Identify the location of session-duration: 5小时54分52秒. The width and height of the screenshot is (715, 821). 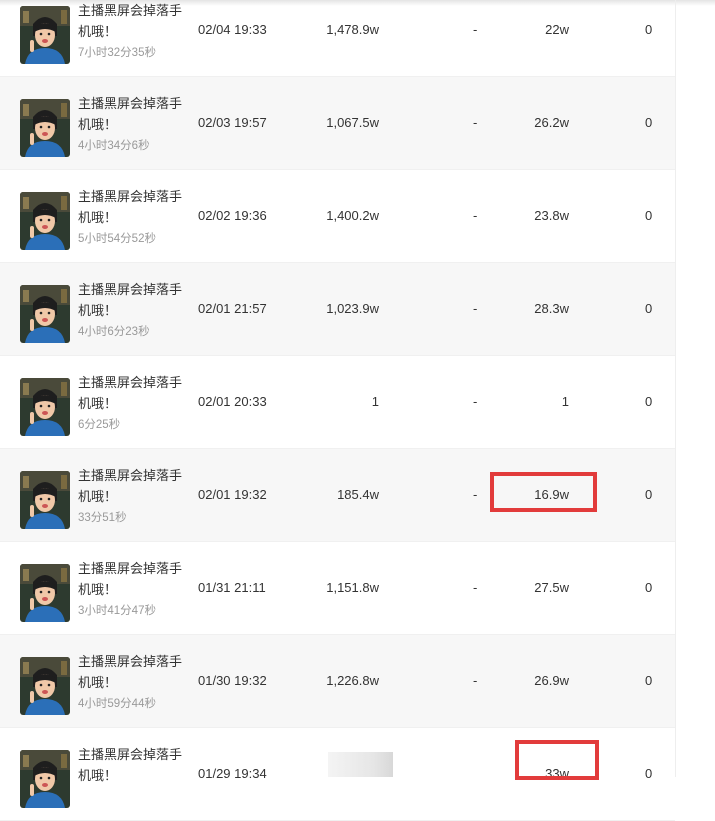
(117, 239).